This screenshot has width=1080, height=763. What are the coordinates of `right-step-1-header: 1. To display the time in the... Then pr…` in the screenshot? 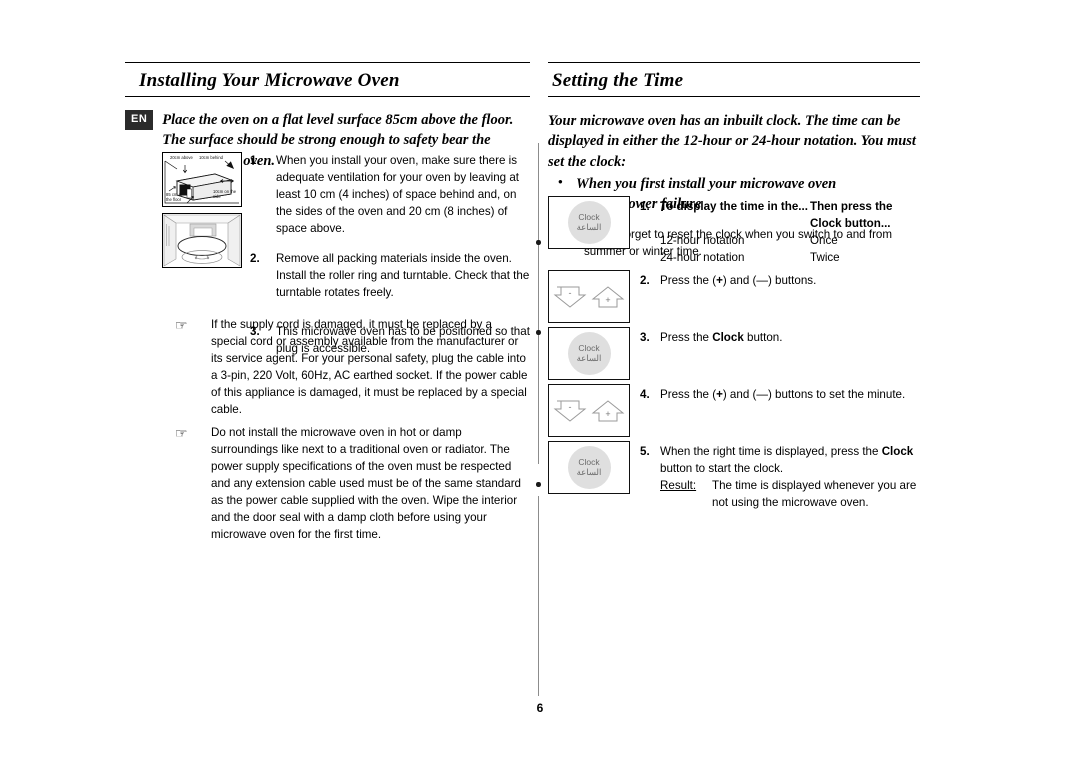 It's located at (780, 232).